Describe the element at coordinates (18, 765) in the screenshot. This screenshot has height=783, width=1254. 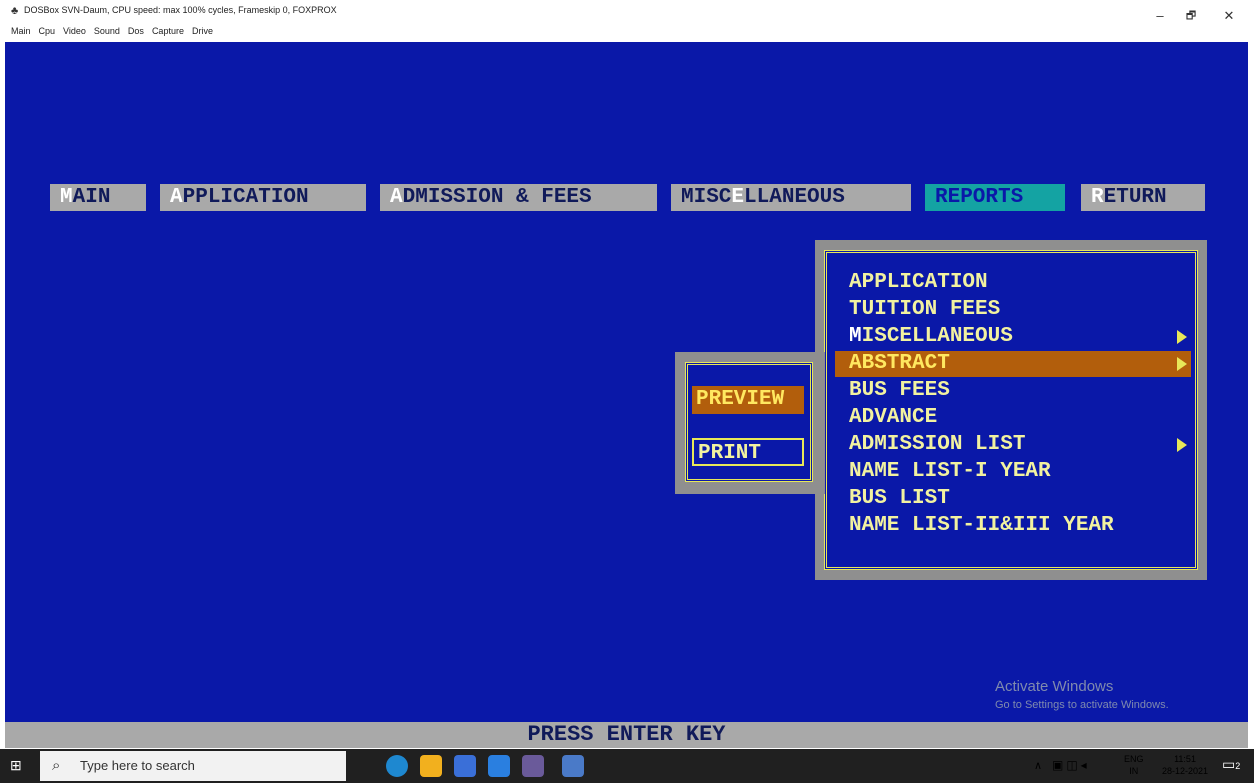
I see `windows-start-icon: ⊞` at that location.